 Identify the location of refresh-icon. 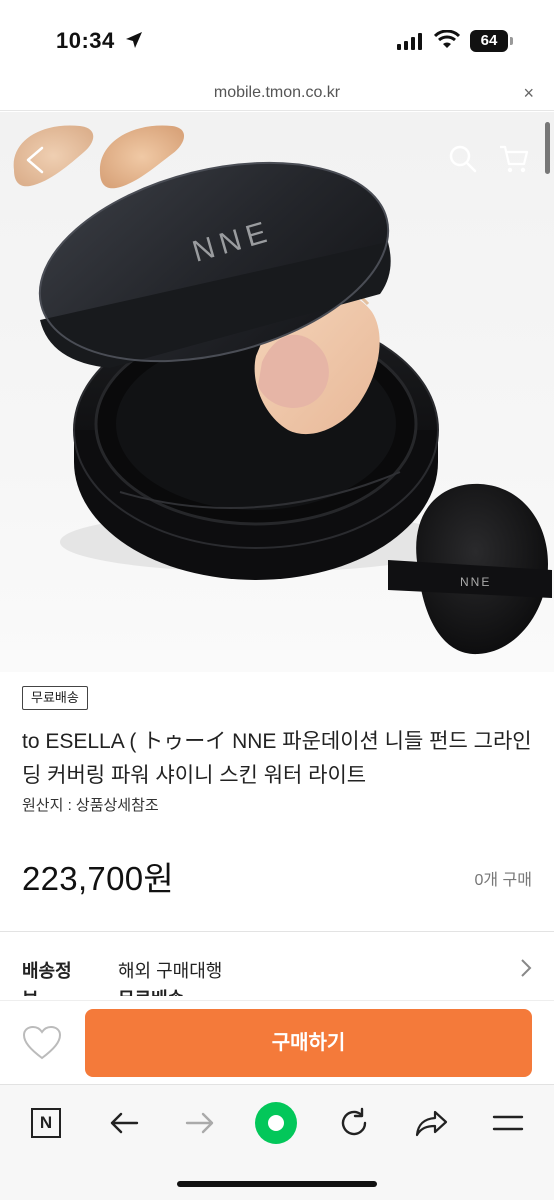
(354, 1123).